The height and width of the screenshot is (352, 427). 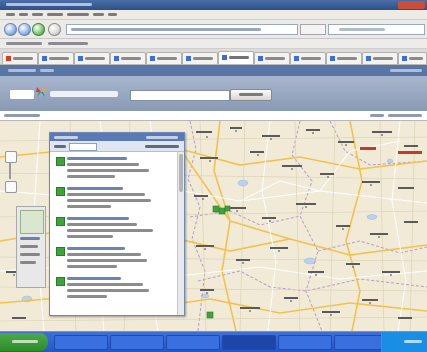 I want to click on site-logo, so click(x=22, y=94).